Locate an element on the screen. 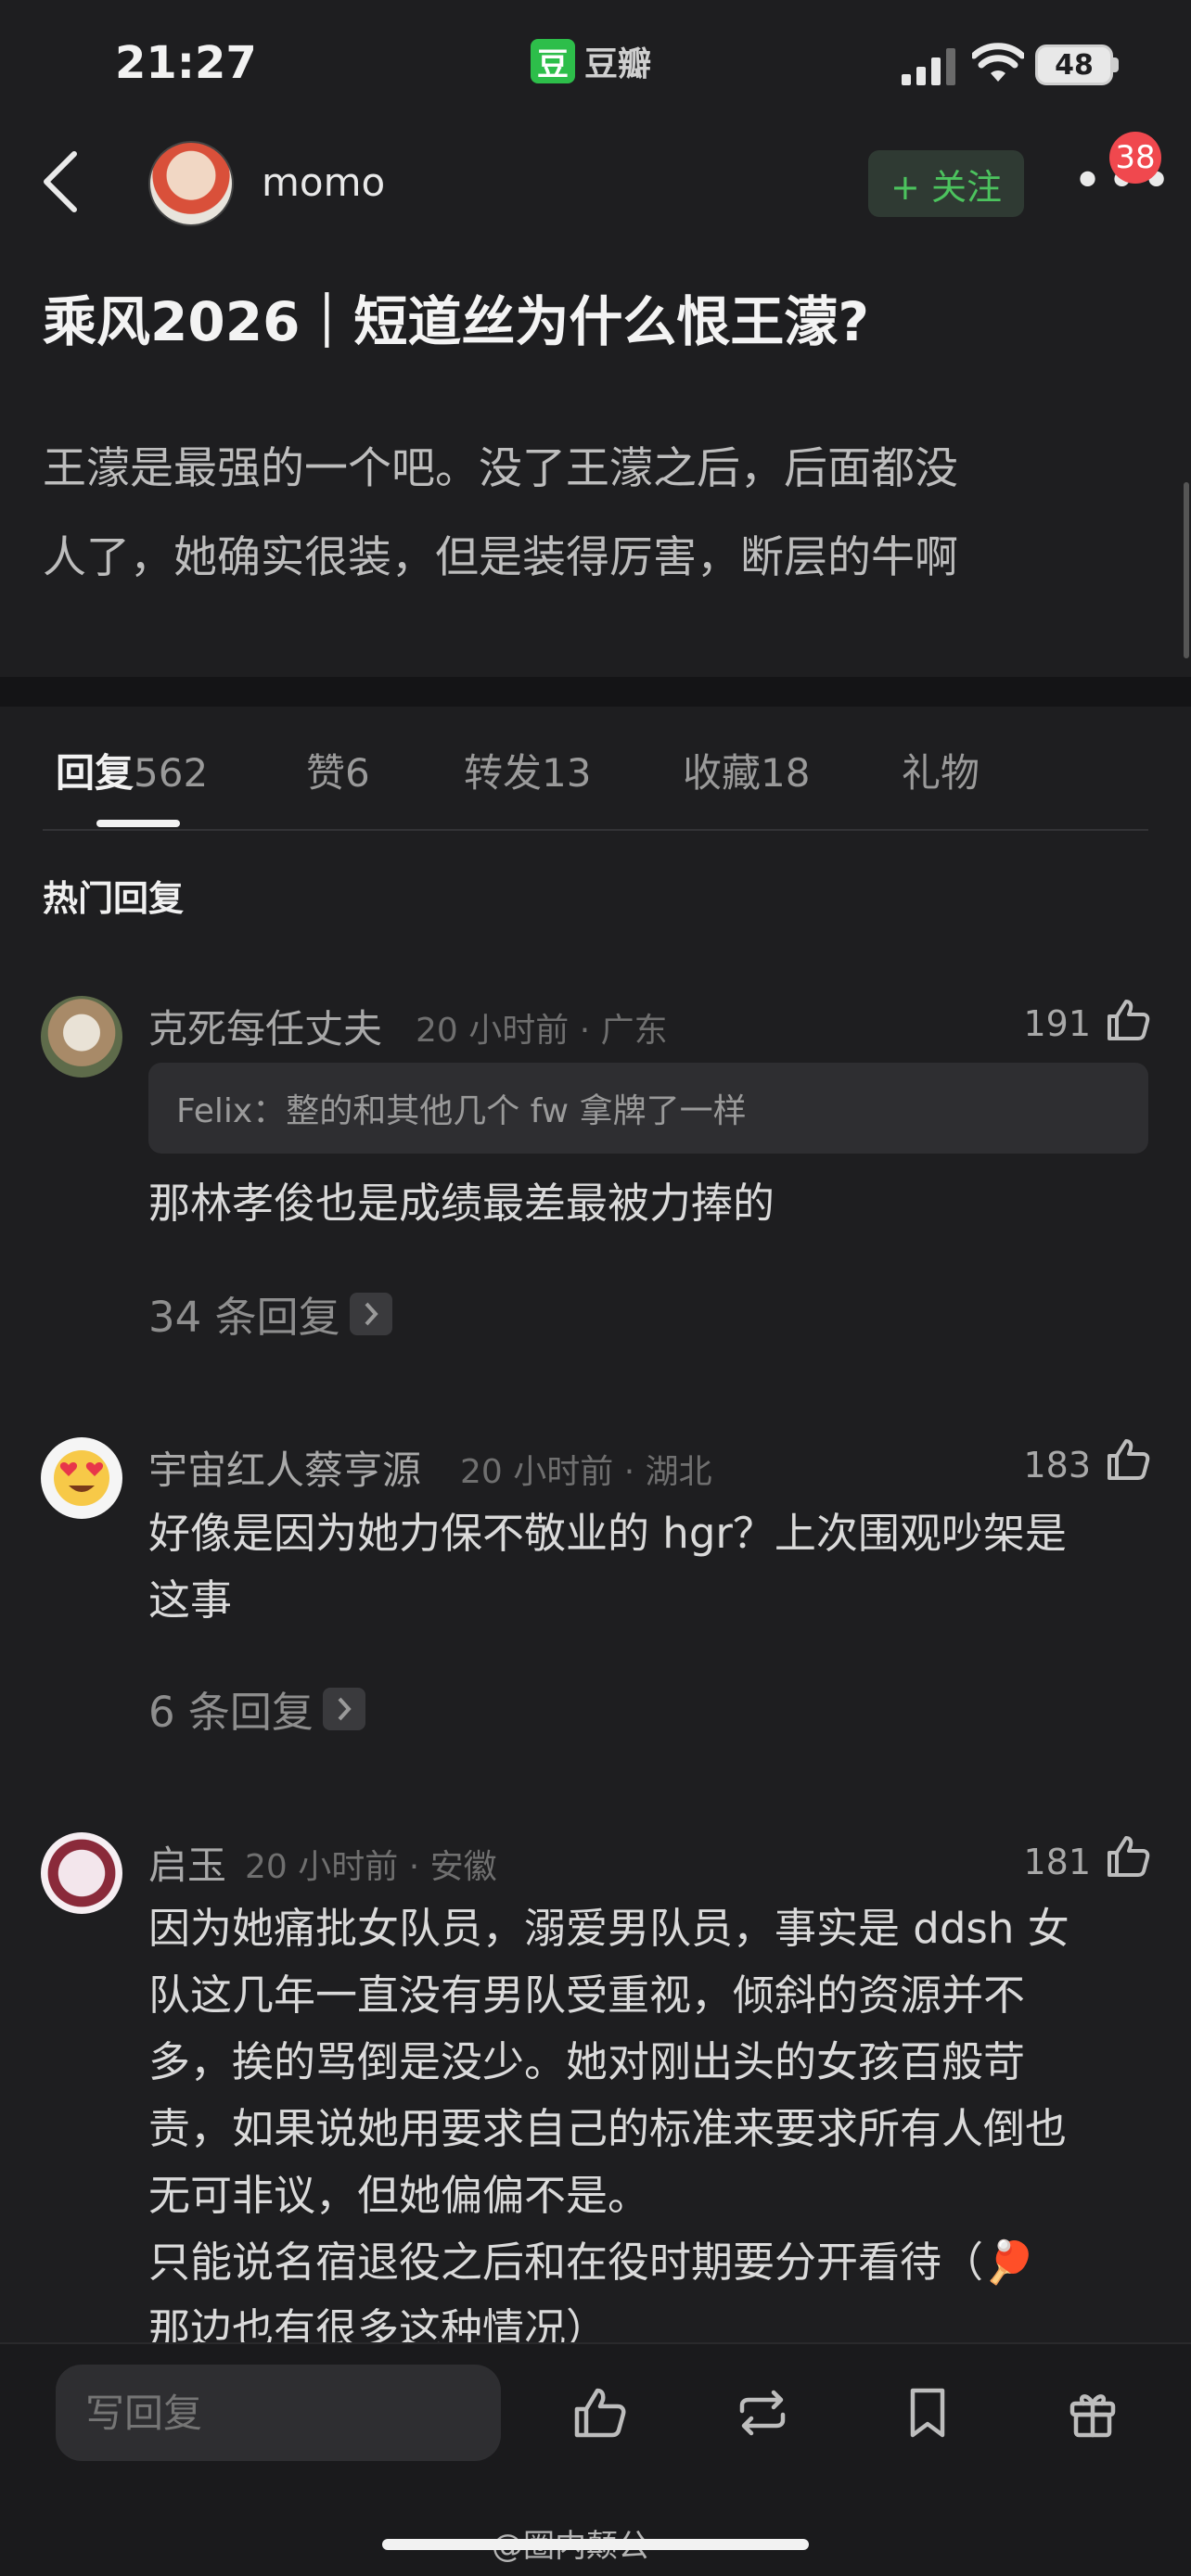 Image resolution: width=1191 pixels, height=2576 pixels. tab-reposts: 转发13 is located at coordinates (527, 770).